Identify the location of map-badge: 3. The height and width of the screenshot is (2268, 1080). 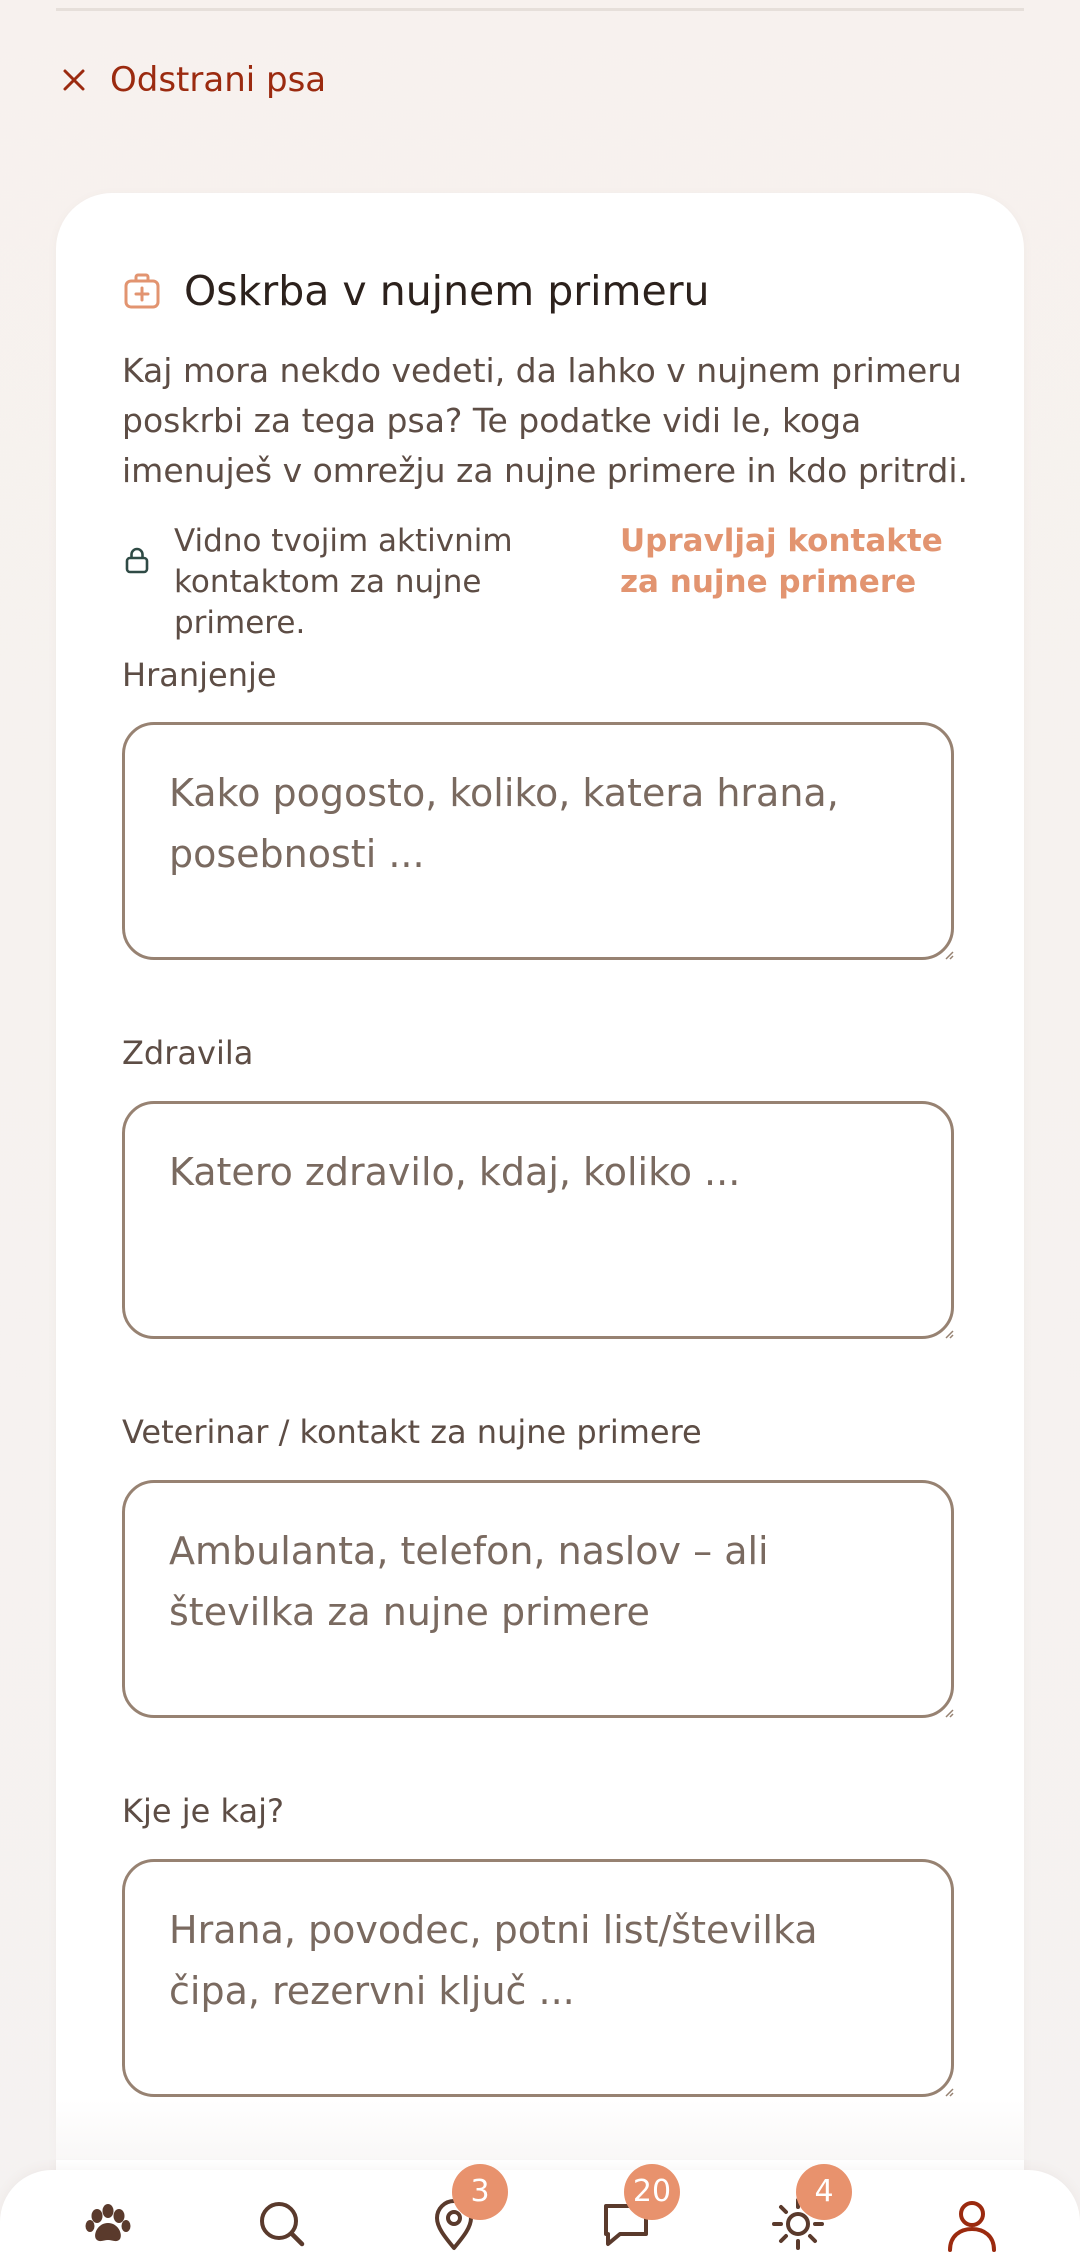
(480, 2192).